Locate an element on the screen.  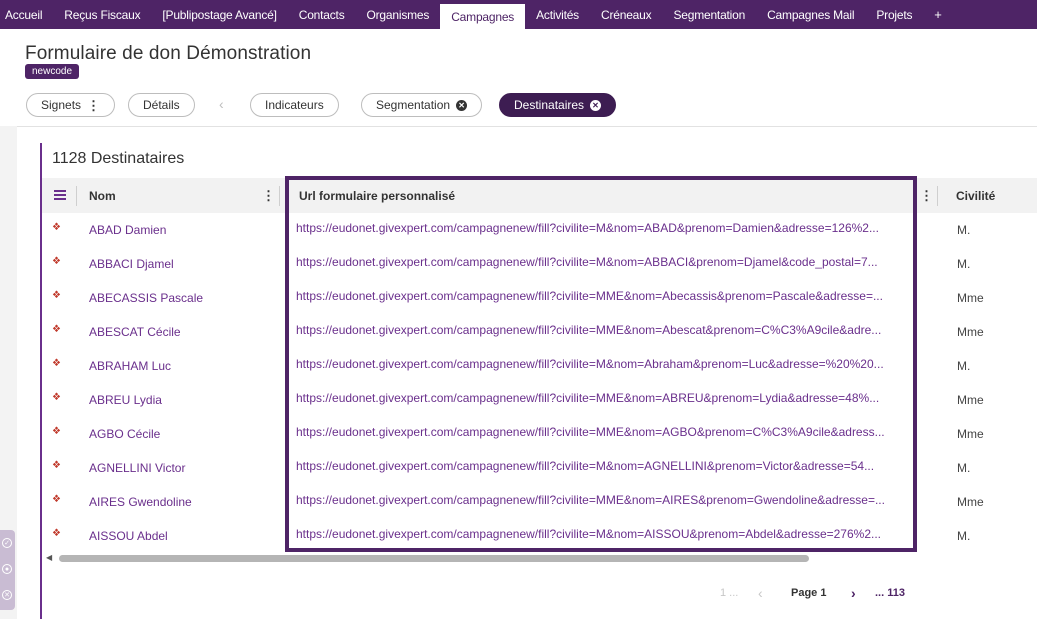
scrollbar-thumb is located at coordinates (434, 558).